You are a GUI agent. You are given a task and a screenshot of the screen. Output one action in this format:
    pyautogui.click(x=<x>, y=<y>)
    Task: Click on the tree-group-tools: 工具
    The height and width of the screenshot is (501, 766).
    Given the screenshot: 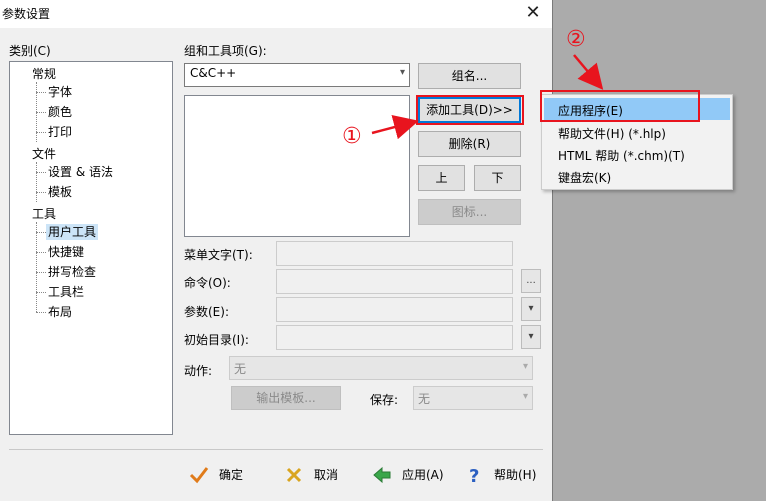 What is the action you would take?
    pyautogui.click(x=44, y=214)
    